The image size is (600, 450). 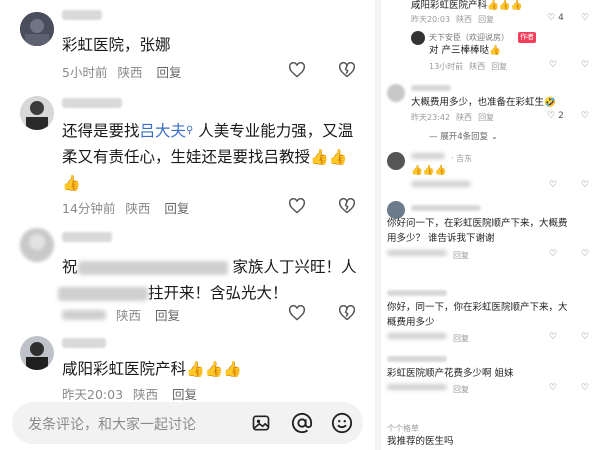 I want to click on expand-replies-link: — 展开4条回复 ⌄, so click(x=463, y=136).